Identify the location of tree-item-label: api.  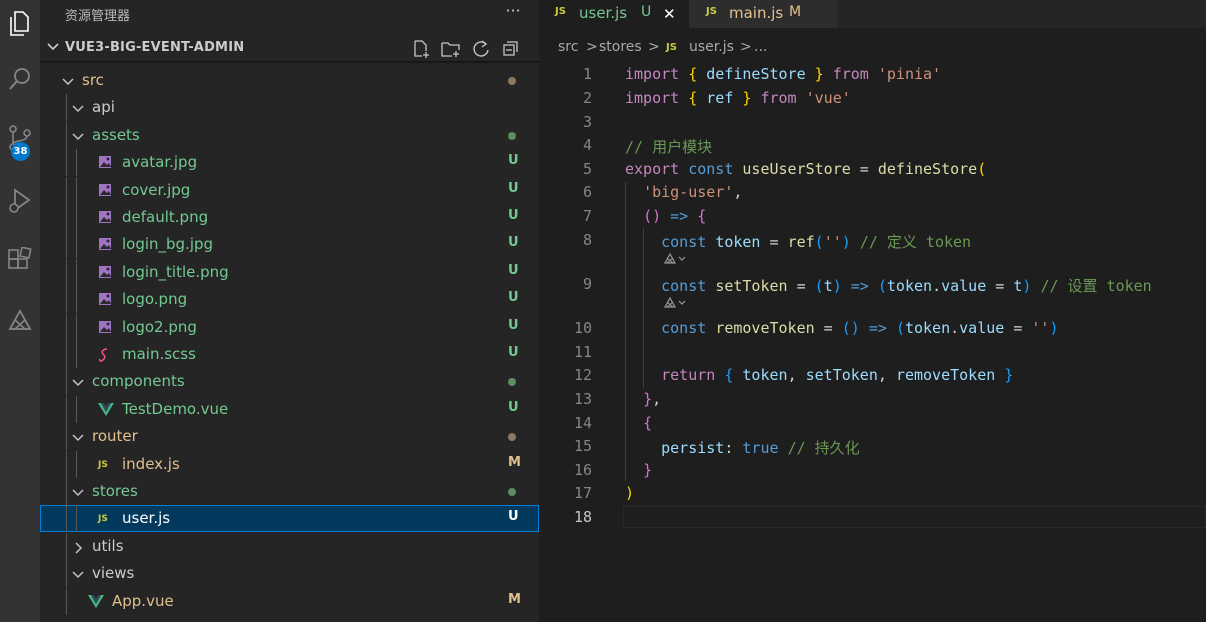
(103, 107).